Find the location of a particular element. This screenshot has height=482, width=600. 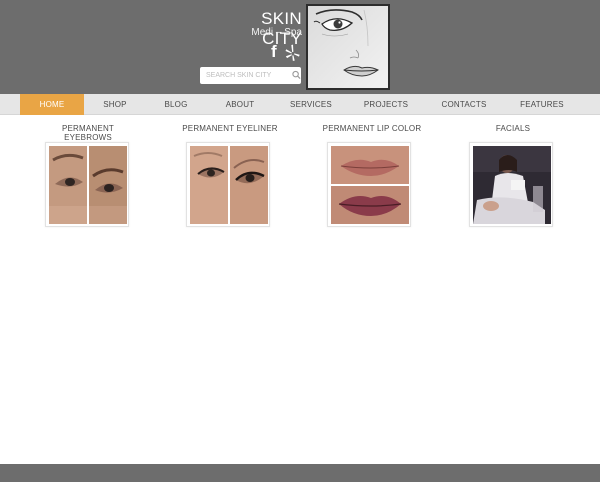

nav-item-home: HOME is located at coordinates (52, 104).